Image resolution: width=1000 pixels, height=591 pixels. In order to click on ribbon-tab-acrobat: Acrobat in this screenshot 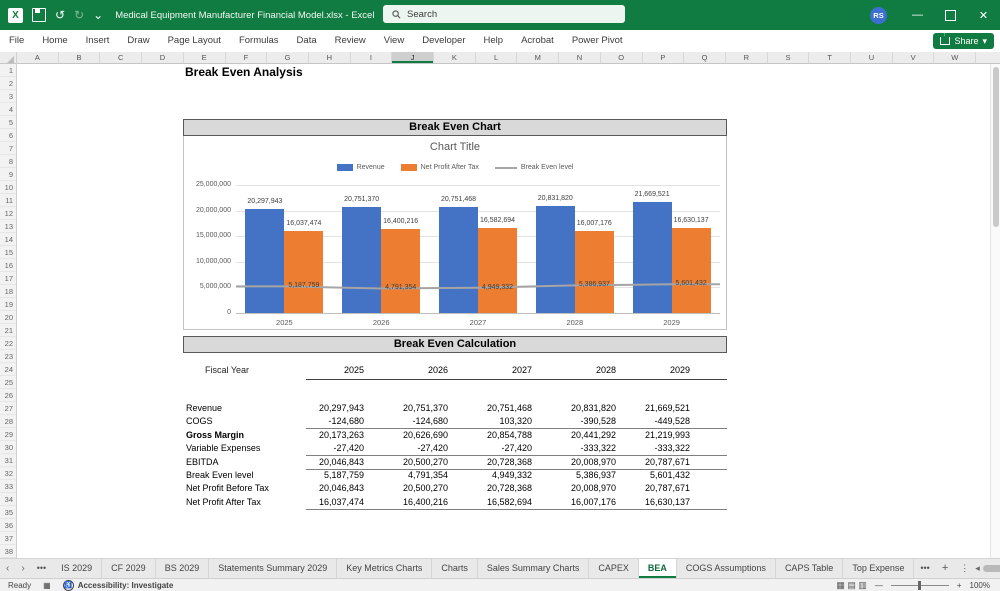, I will do `click(537, 41)`.